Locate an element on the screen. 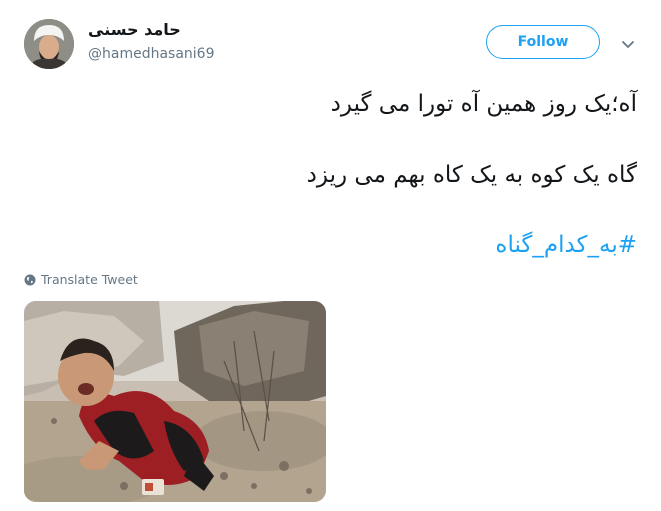 This screenshot has width=661, height=511. translate-tweet-link: Translate Tweet is located at coordinates (81, 279).